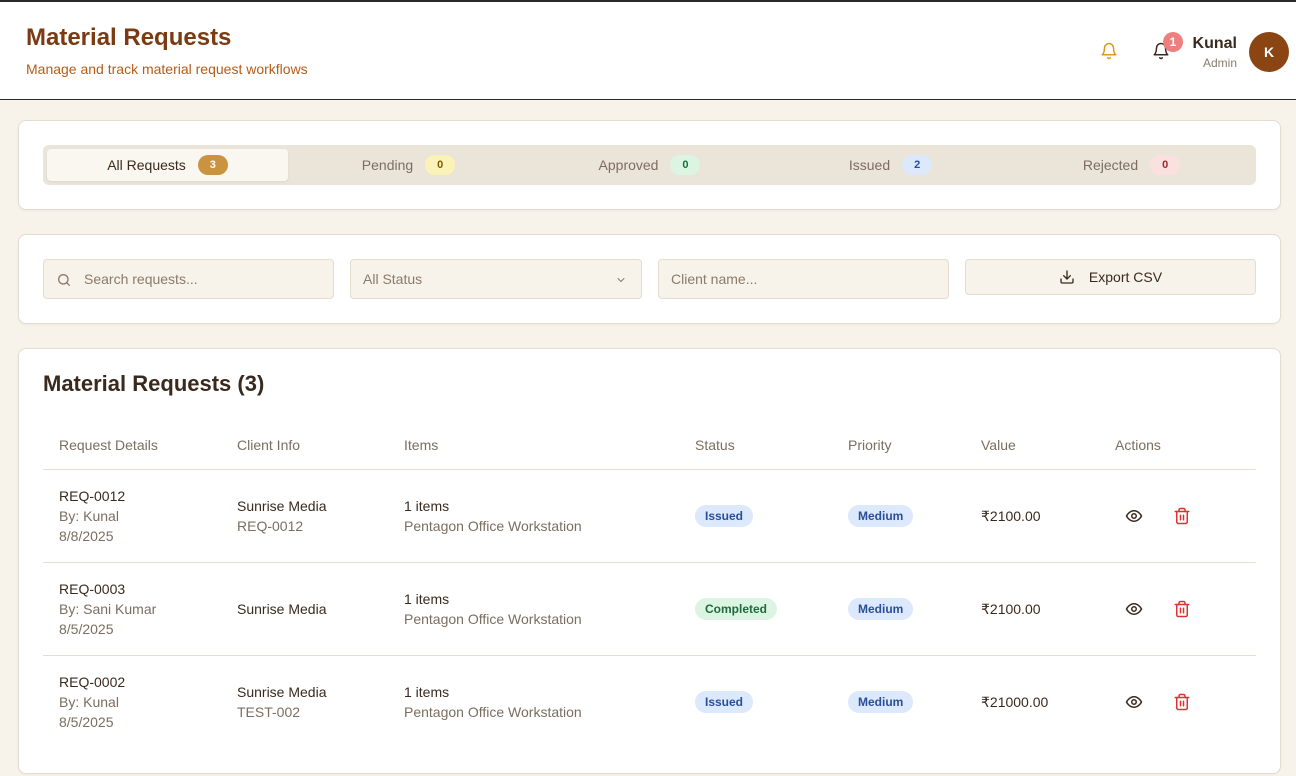 This screenshot has height=776, width=1296. I want to click on tab-label: All Requests, so click(146, 165).